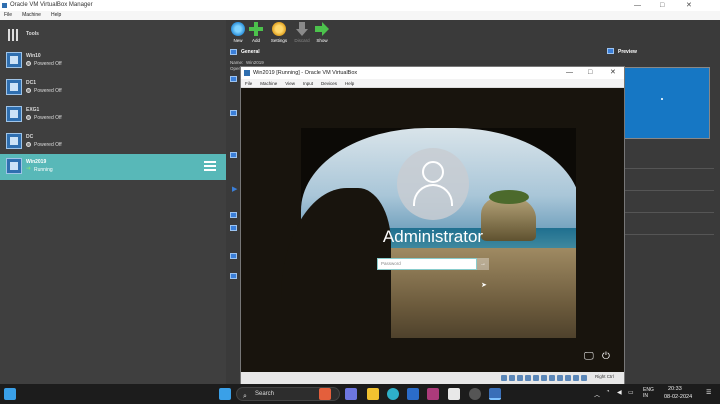  I want to click on tray-chevron-icon: ︿, so click(597, 394).